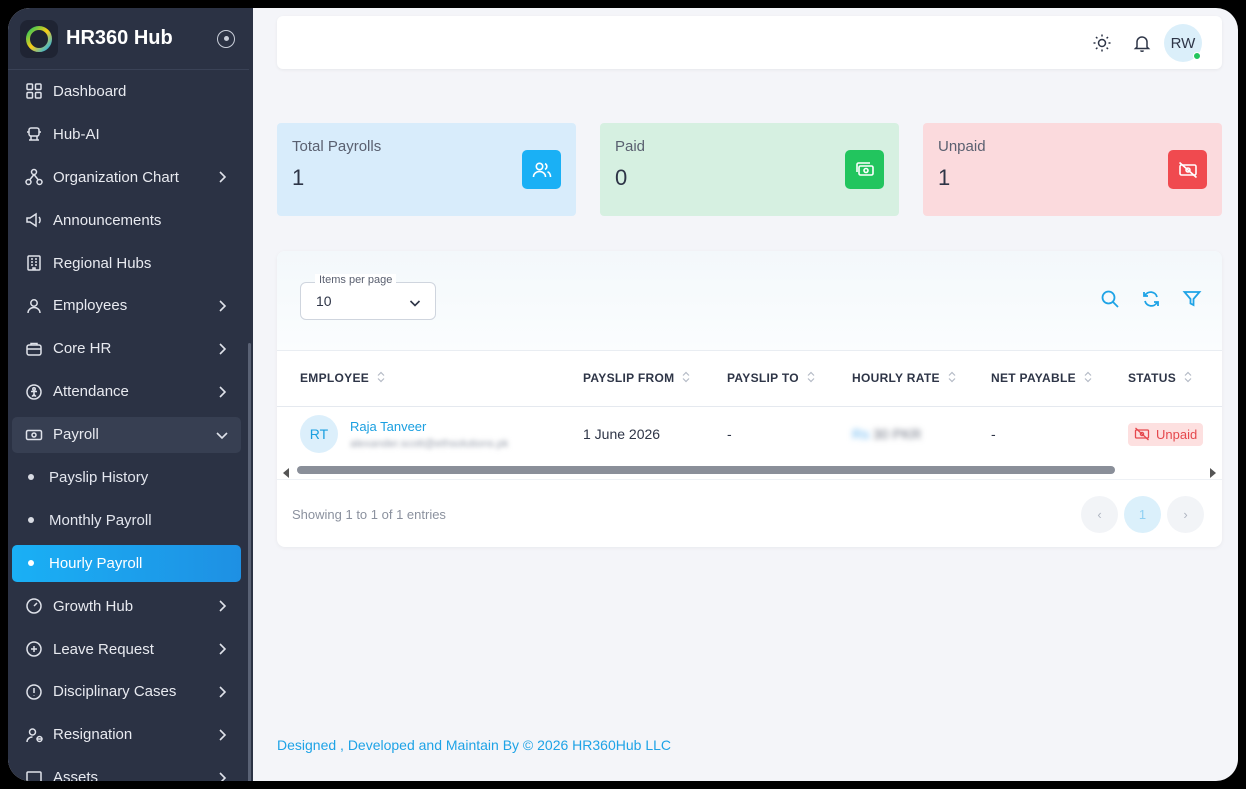 This screenshot has width=1246, height=789. I want to click on user-initials: RW, so click(1183, 43).